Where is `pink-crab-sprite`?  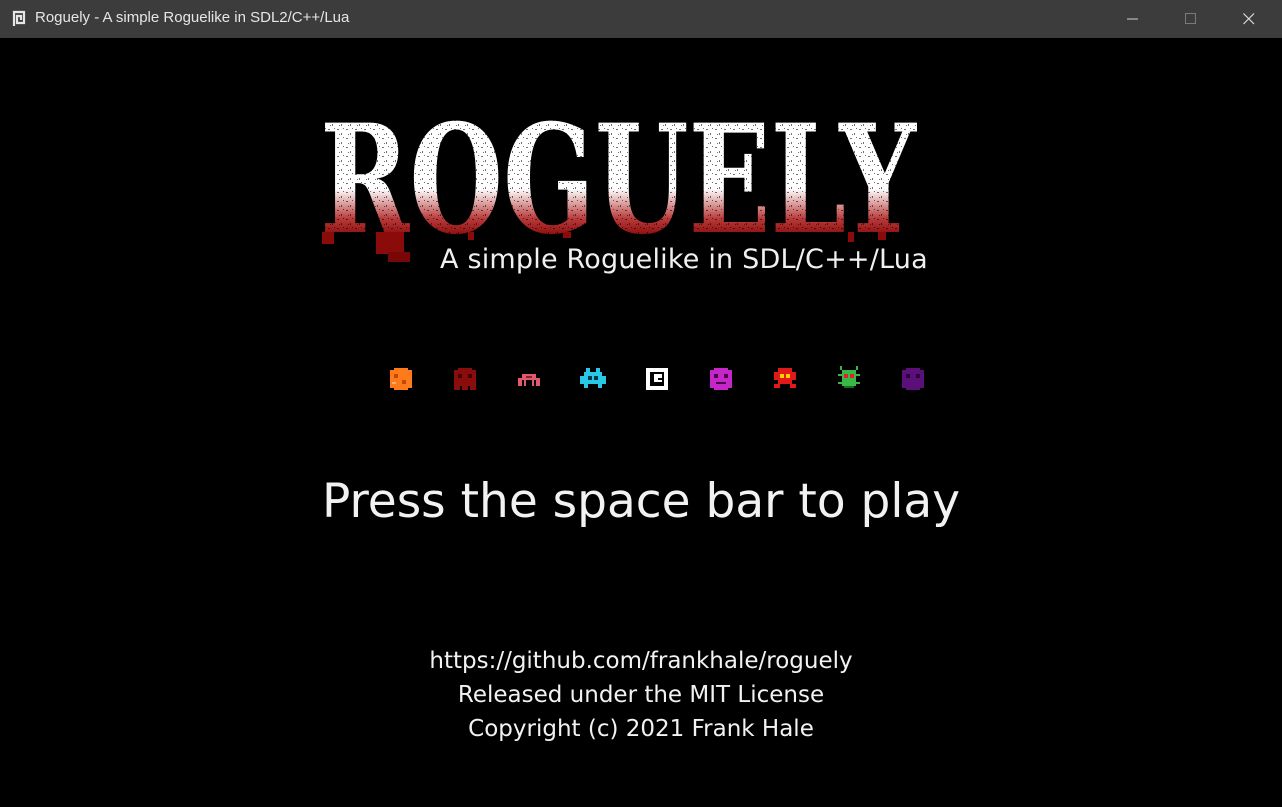 pink-crab-sprite is located at coordinates (529, 379).